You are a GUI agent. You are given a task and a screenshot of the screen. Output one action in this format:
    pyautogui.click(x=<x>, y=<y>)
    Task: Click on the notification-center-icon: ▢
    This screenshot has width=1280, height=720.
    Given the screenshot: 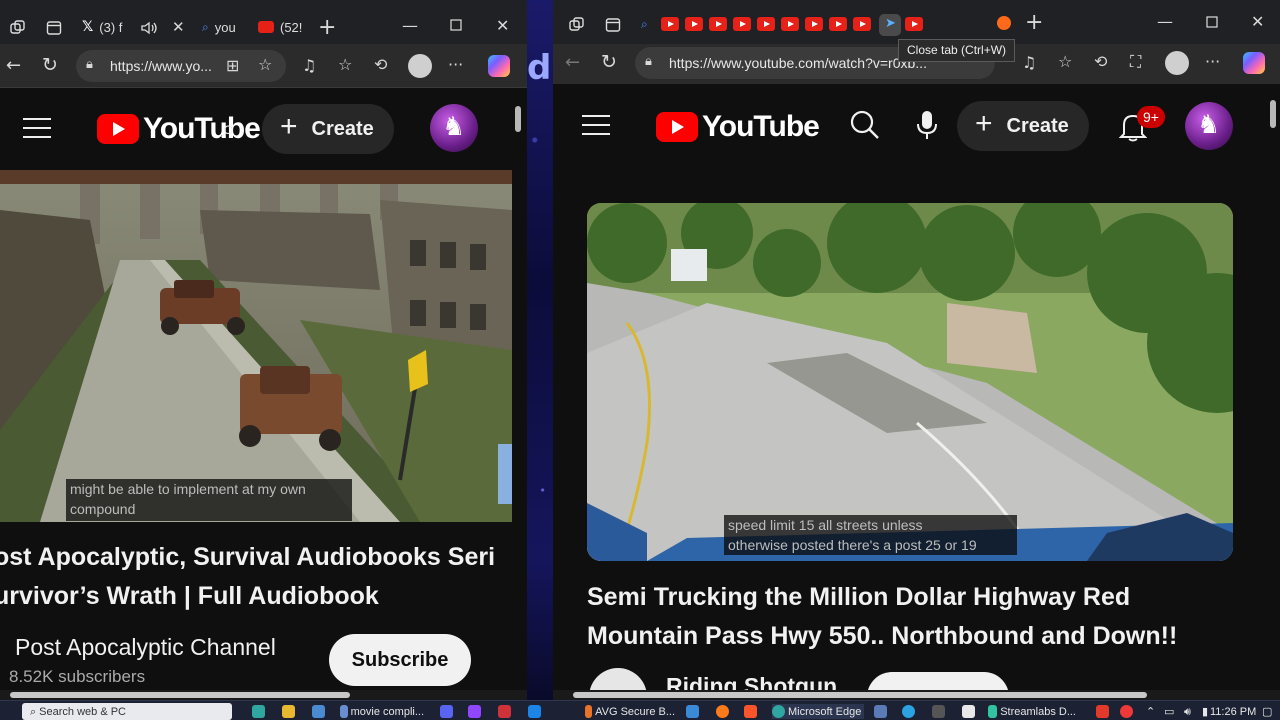 What is the action you would take?
    pyautogui.click(x=1267, y=711)
    